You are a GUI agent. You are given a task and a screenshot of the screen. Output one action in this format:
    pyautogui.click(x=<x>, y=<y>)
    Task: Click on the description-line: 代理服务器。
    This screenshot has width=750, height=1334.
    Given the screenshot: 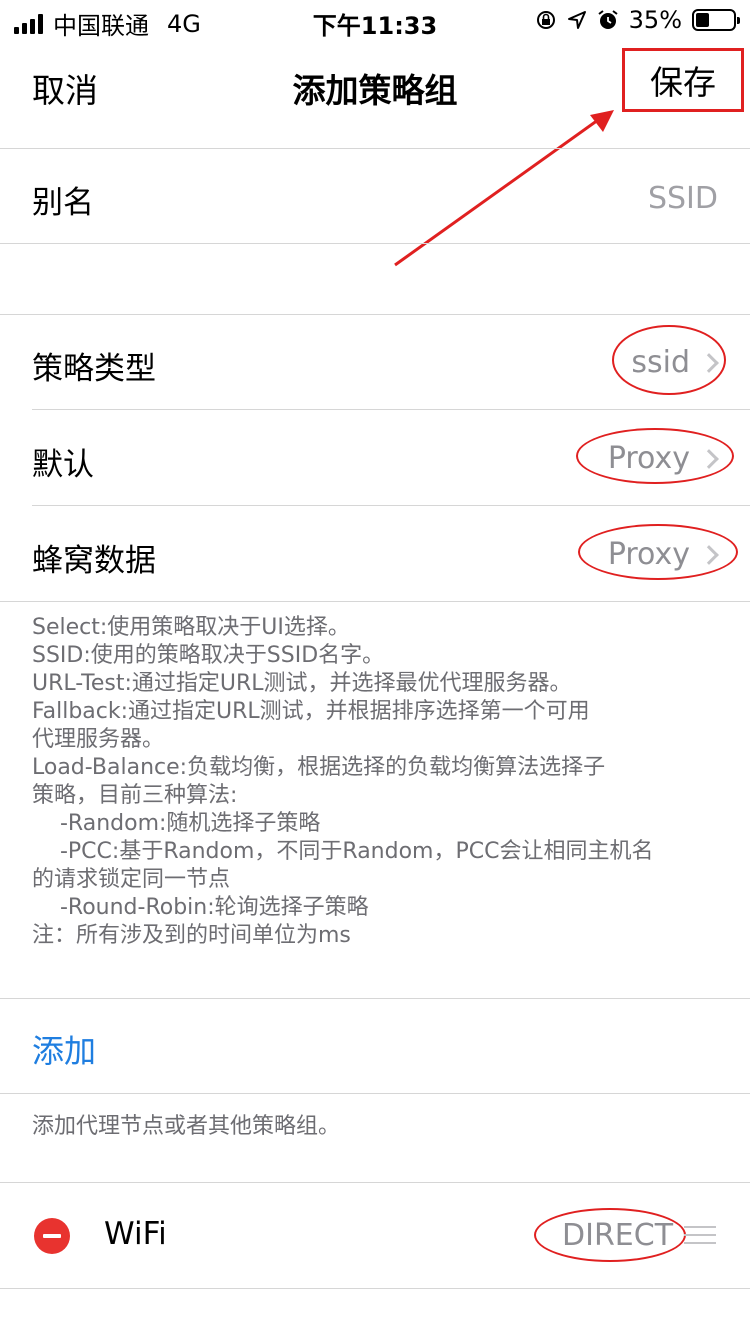 What is the action you would take?
    pyautogui.click(x=98, y=739)
    